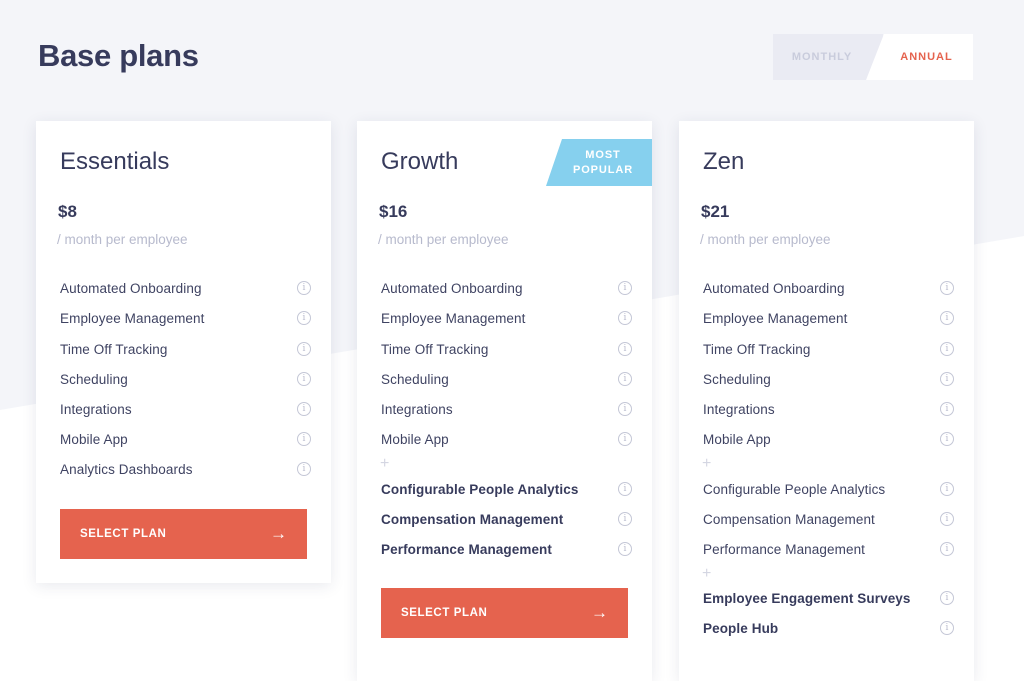 The width and height of the screenshot is (1024, 681). What do you see at coordinates (467, 549) in the screenshot?
I see `feature-label: Performance Management` at bounding box center [467, 549].